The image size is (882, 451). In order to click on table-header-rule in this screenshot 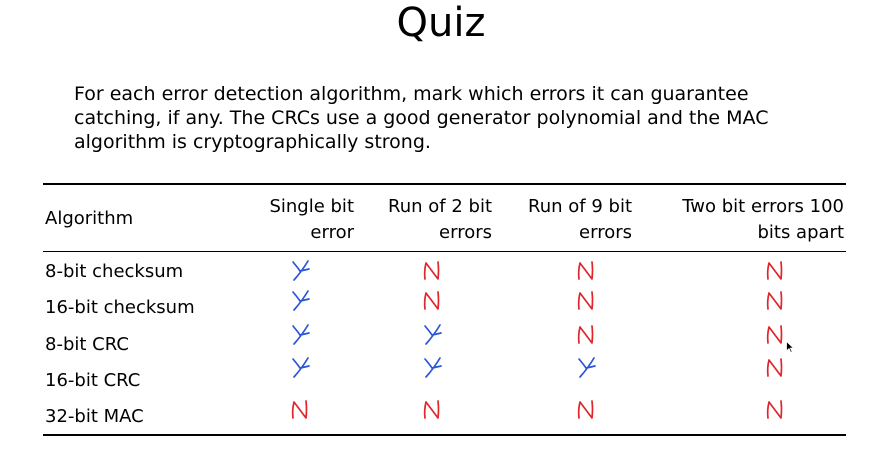, I will do `click(444, 251)`.